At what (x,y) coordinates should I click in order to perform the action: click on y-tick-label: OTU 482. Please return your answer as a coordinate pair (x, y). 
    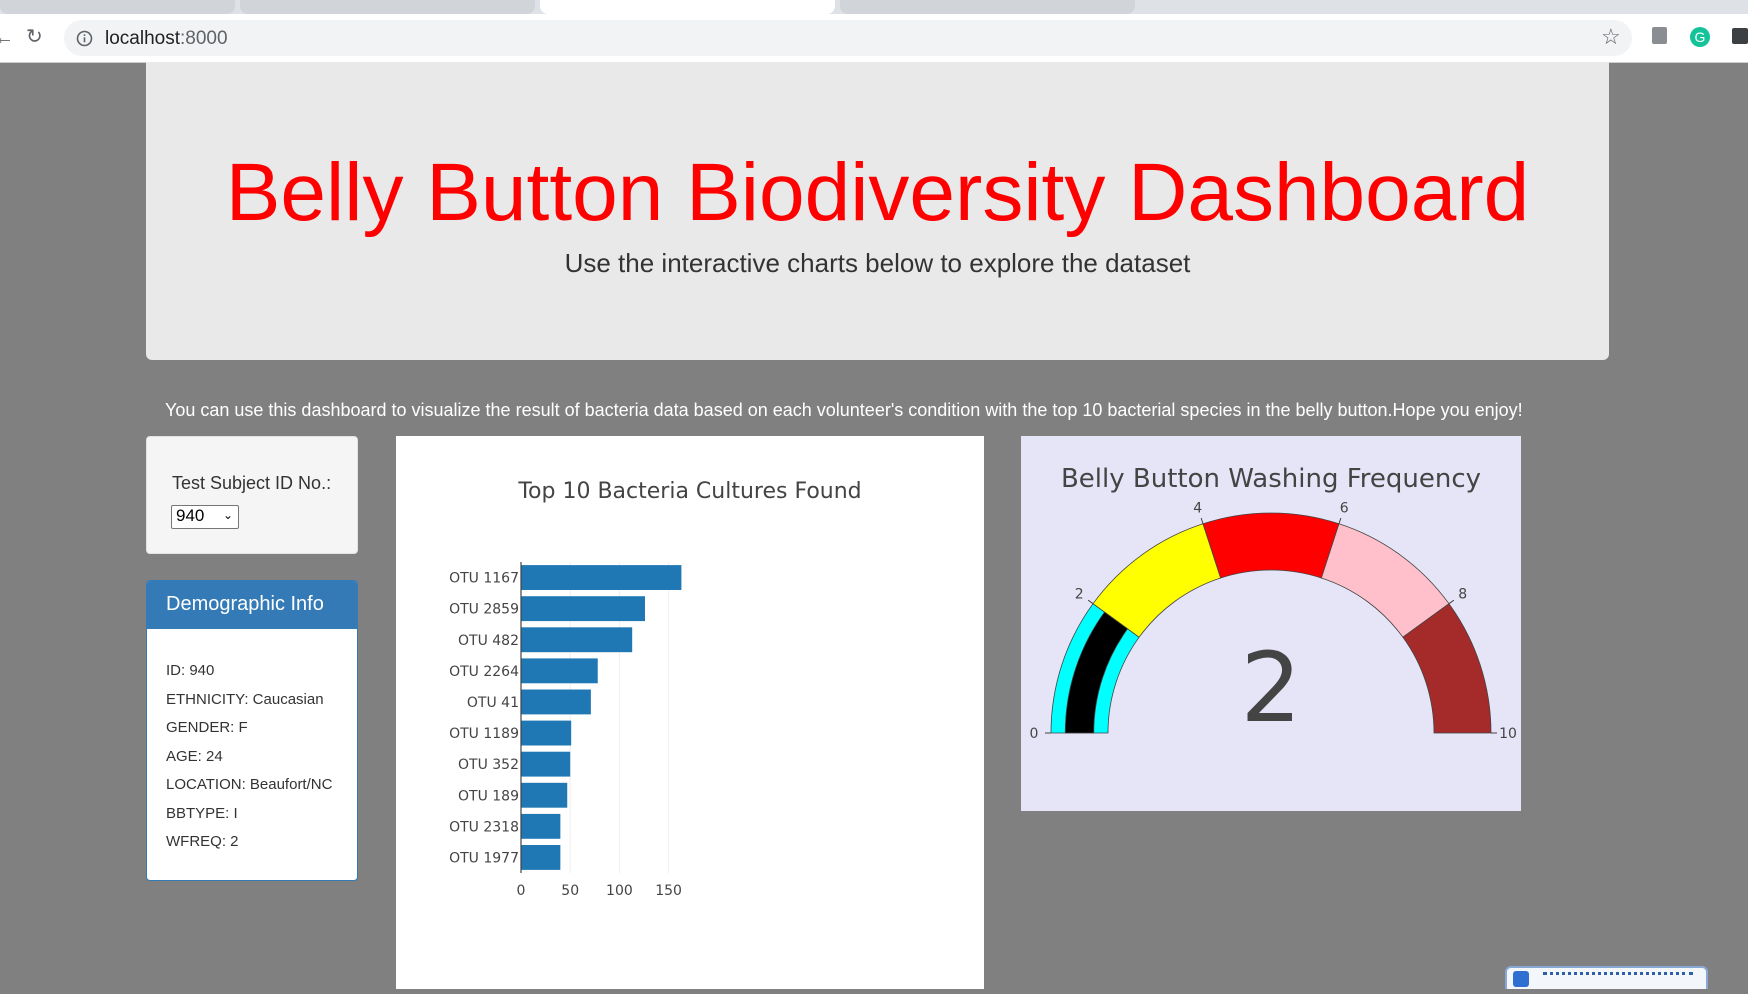
    Looking at the image, I should click on (488, 641).